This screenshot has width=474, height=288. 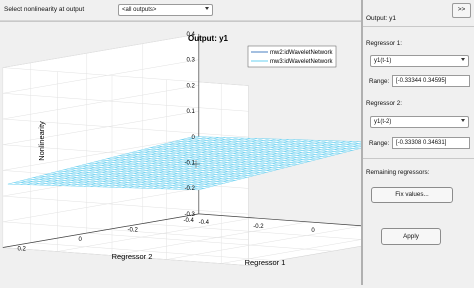 What do you see at coordinates (383, 61) in the screenshot?
I see `regressor1-select-value: y1(t-1)` at bounding box center [383, 61].